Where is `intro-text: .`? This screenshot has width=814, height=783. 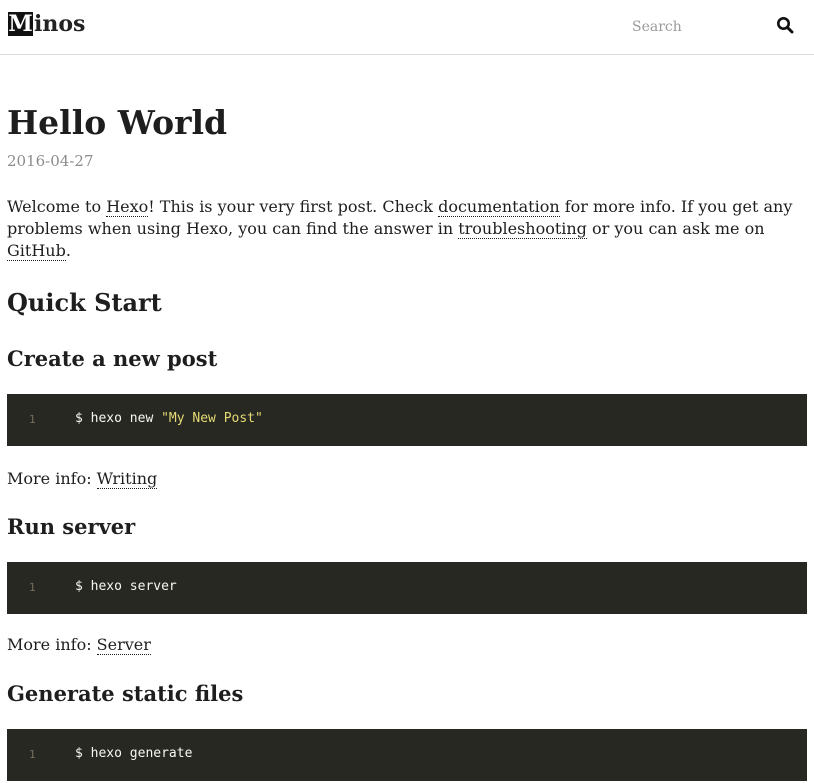 intro-text: . is located at coordinates (68, 250).